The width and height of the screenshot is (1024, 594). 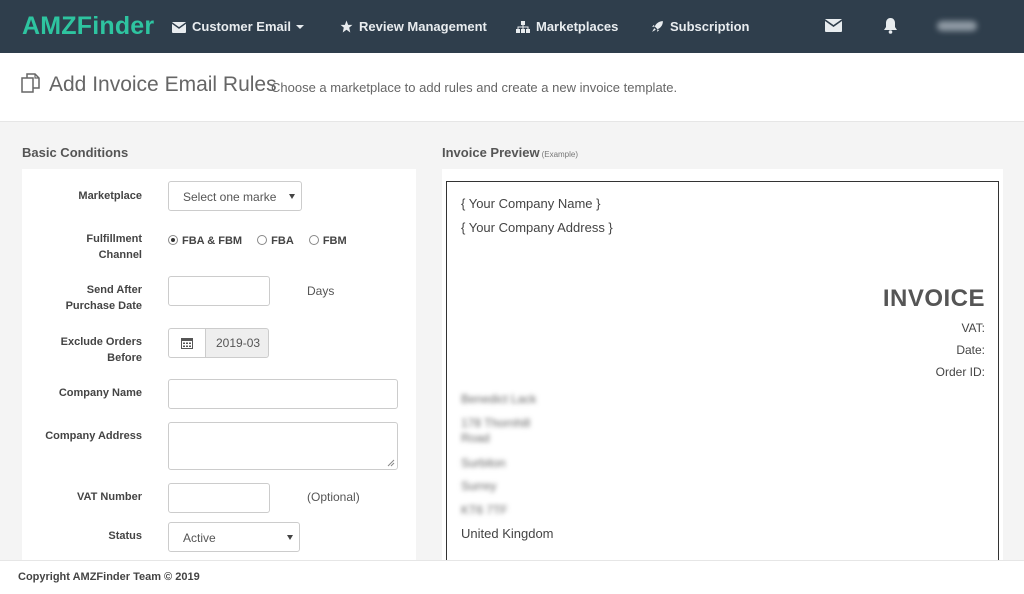 I want to click on radio-fba: FBA, so click(x=275, y=241).